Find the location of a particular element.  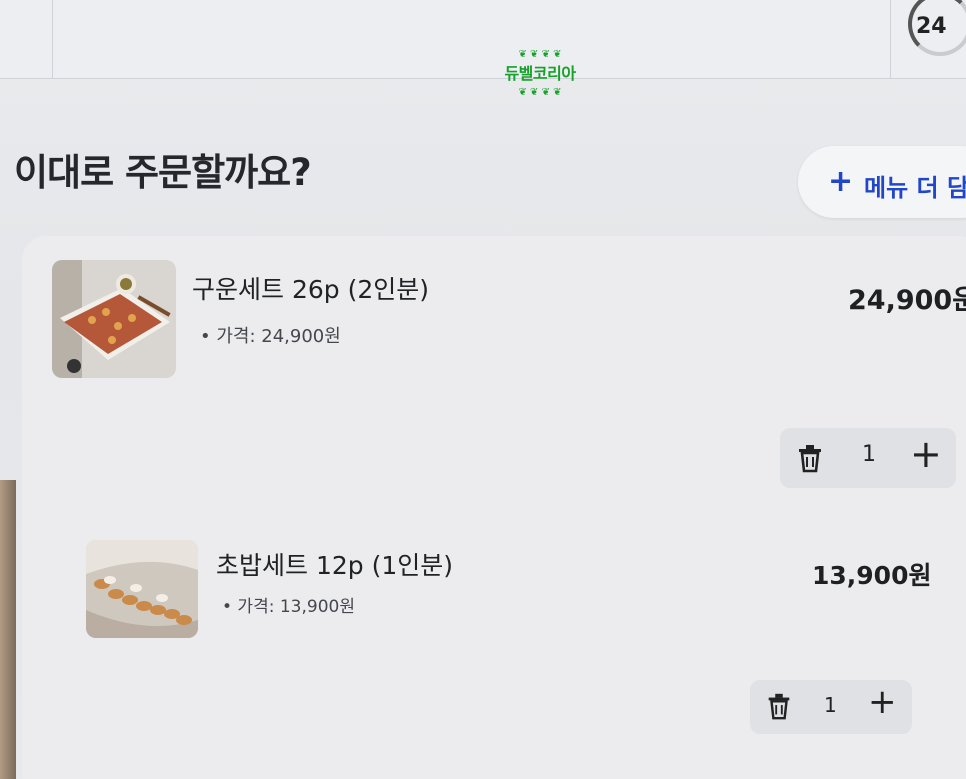

countdown-timer: 24 is located at coordinates (930, 34).